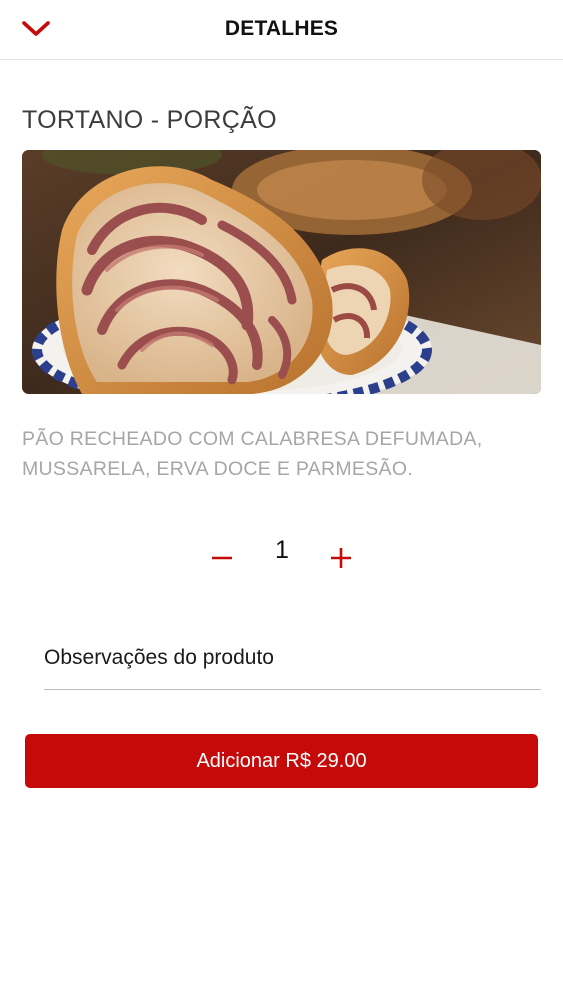  Describe the element at coordinates (159, 657) in the screenshot. I see `product-notes-placeholder: Observações do produto` at that location.